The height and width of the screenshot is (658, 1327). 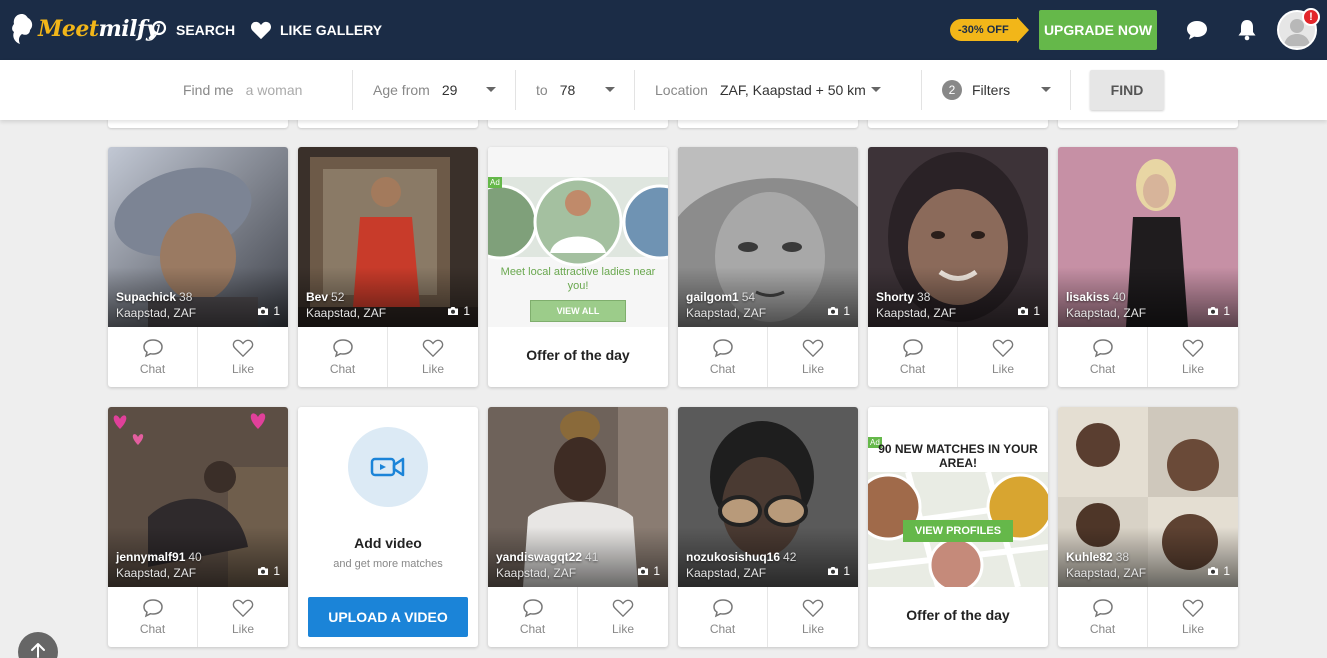 What do you see at coordinates (388, 617) in the screenshot?
I see `upload-video-button: UPLOAD A VIDEO` at bounding box center [388, 617].